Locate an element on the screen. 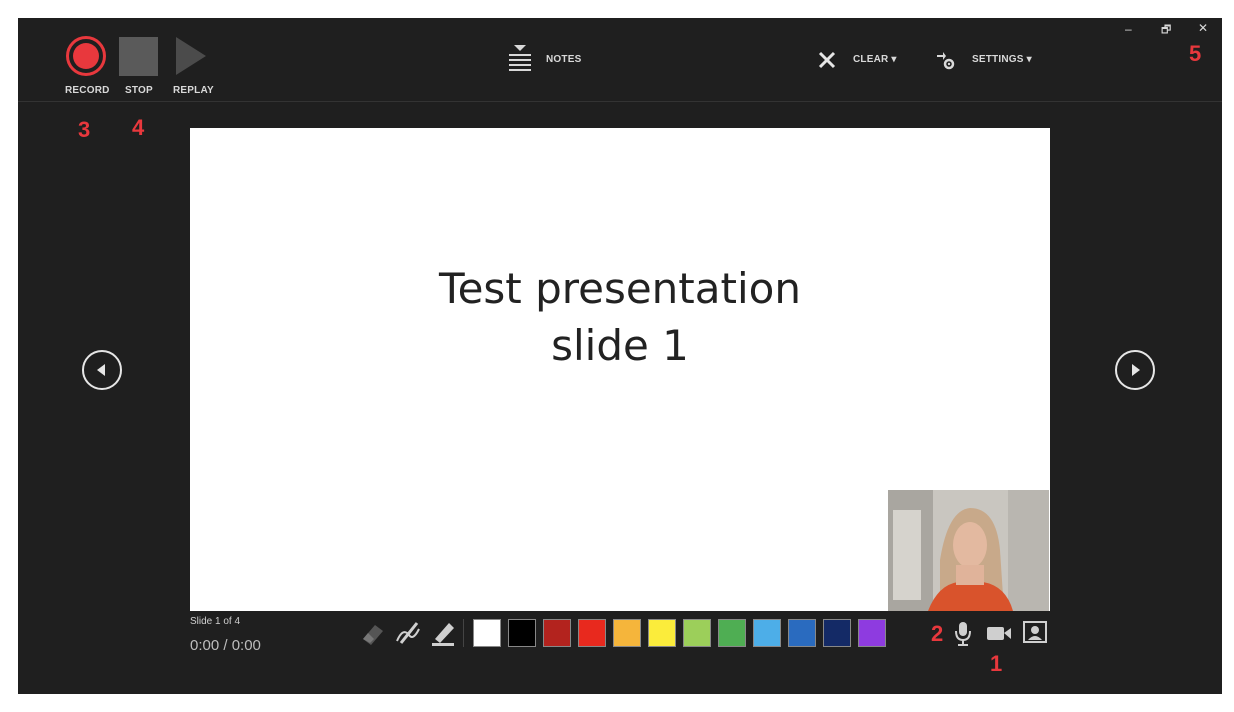 This screenshot has width=1234, height=712. minimize-button: – is located at coordinates (1128, 29).